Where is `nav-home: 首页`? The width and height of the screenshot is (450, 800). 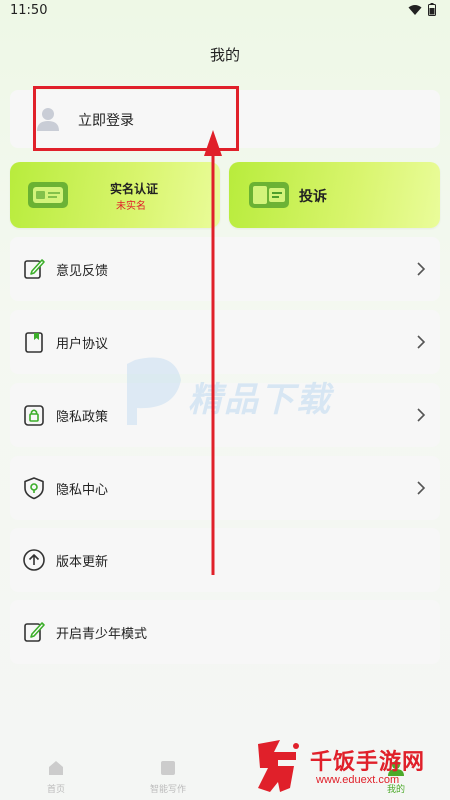 nav-home: 首页 is located at coordinates (56, 777).